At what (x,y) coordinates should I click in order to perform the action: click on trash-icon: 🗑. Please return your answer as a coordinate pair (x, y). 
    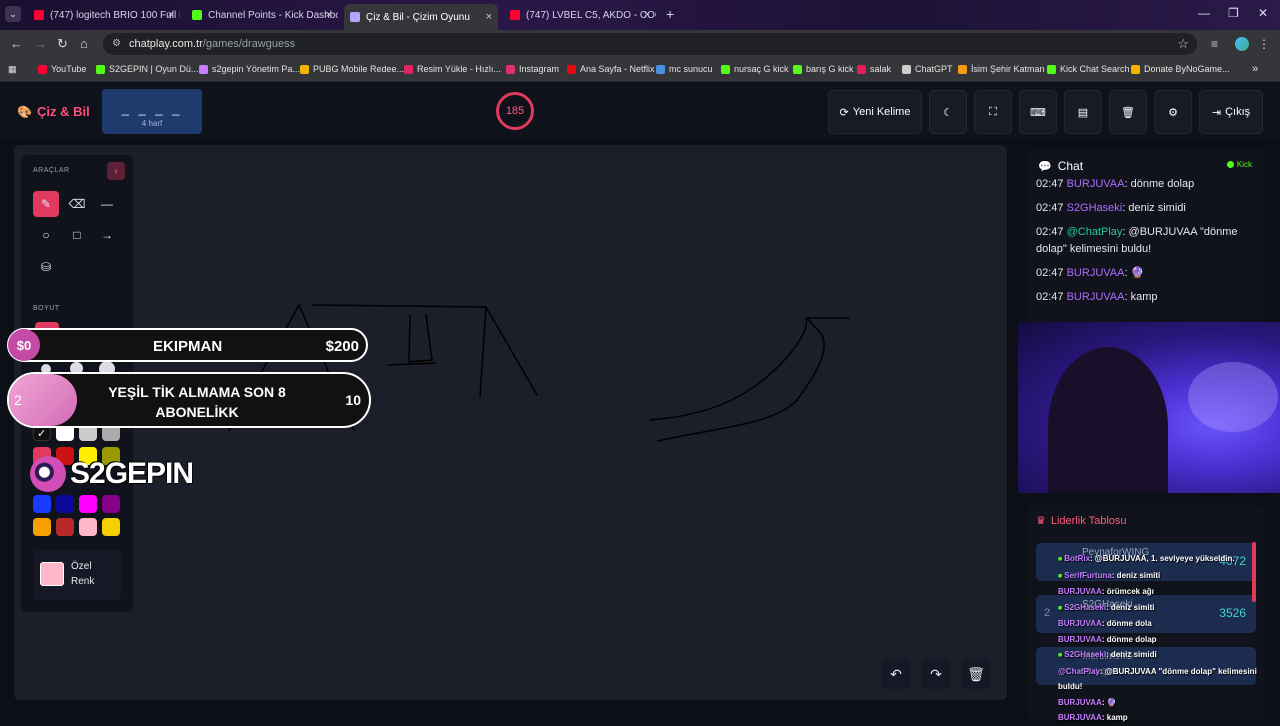
    Looking at the image, I should click on (976, 673).